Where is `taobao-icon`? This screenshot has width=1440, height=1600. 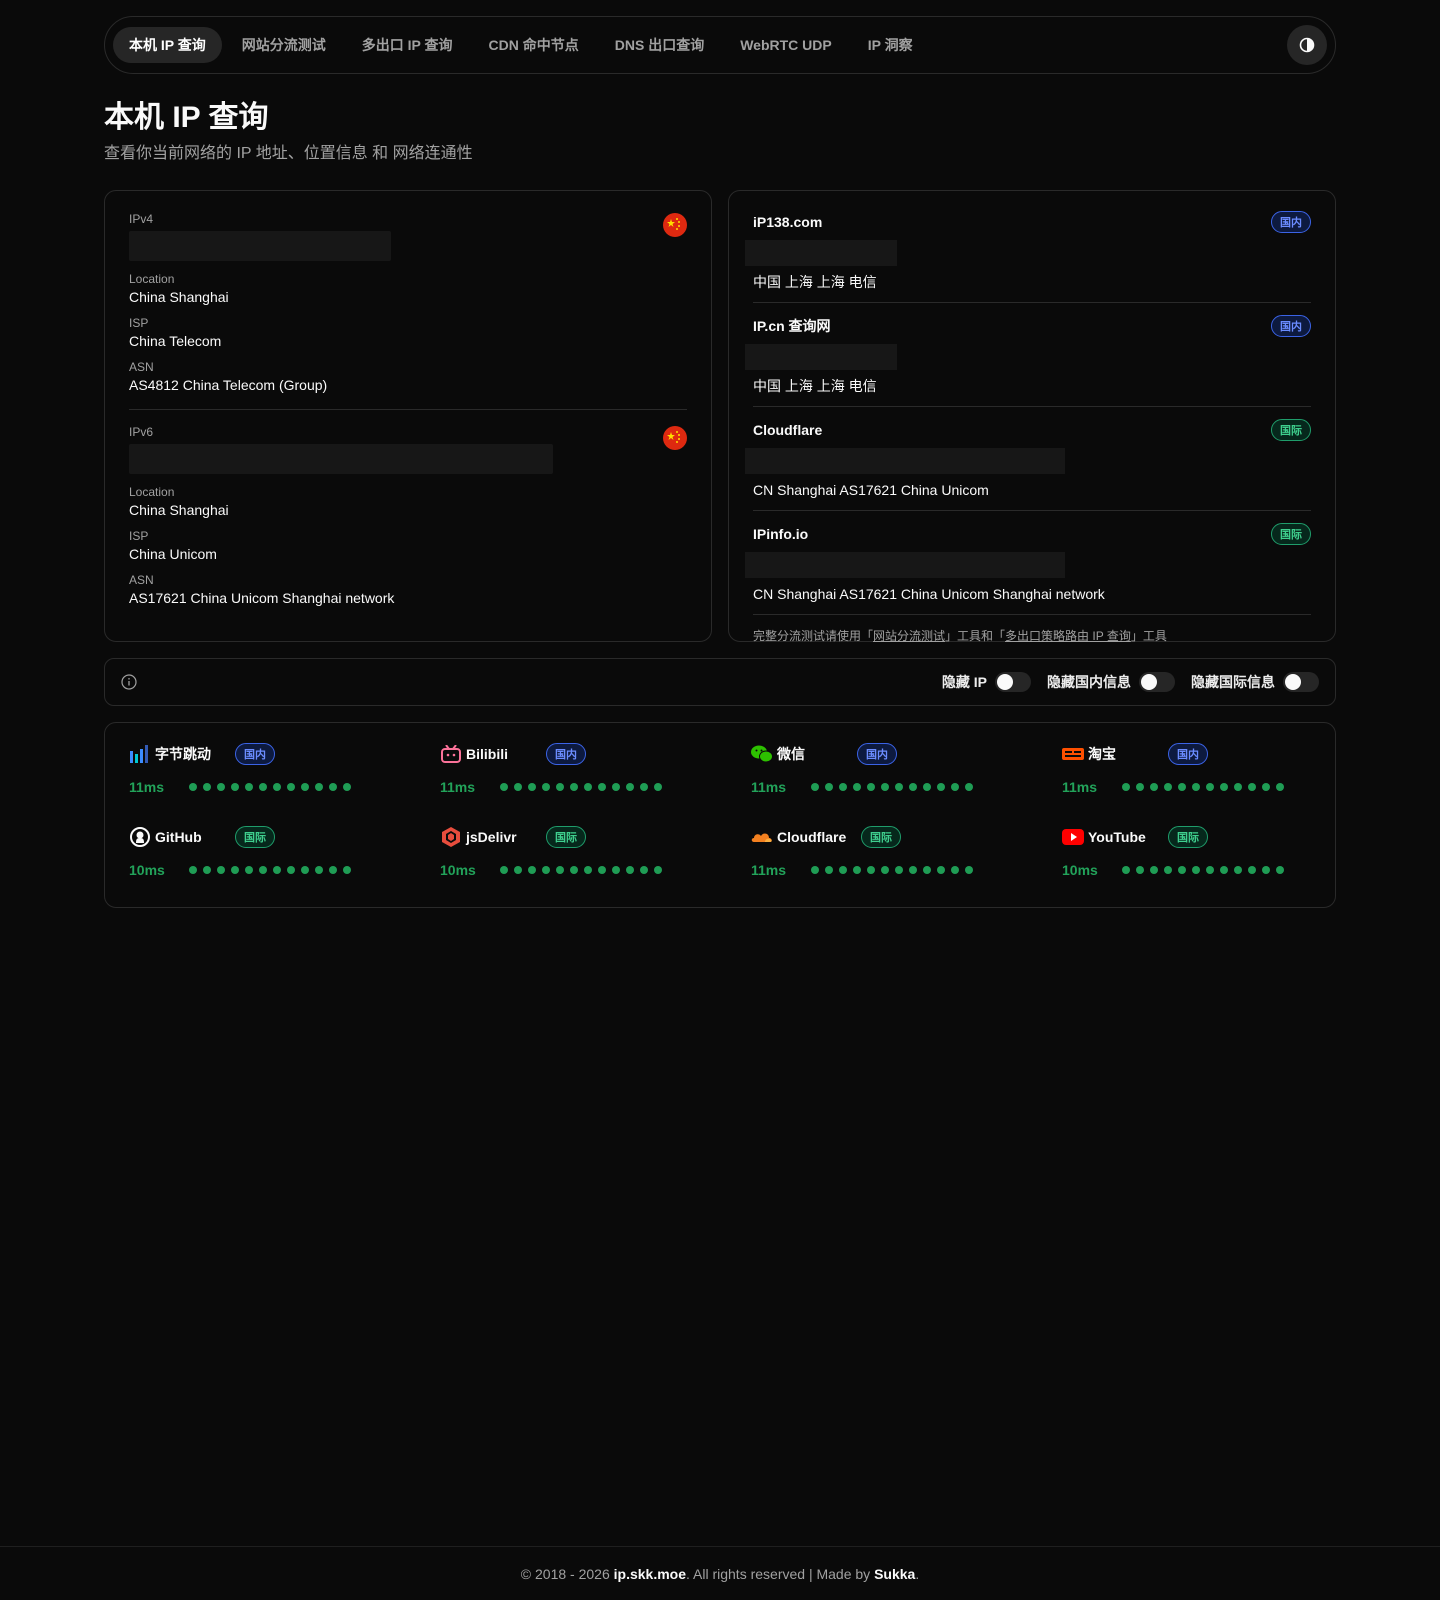 taobao-icon is located at coordinates (1073, 754).